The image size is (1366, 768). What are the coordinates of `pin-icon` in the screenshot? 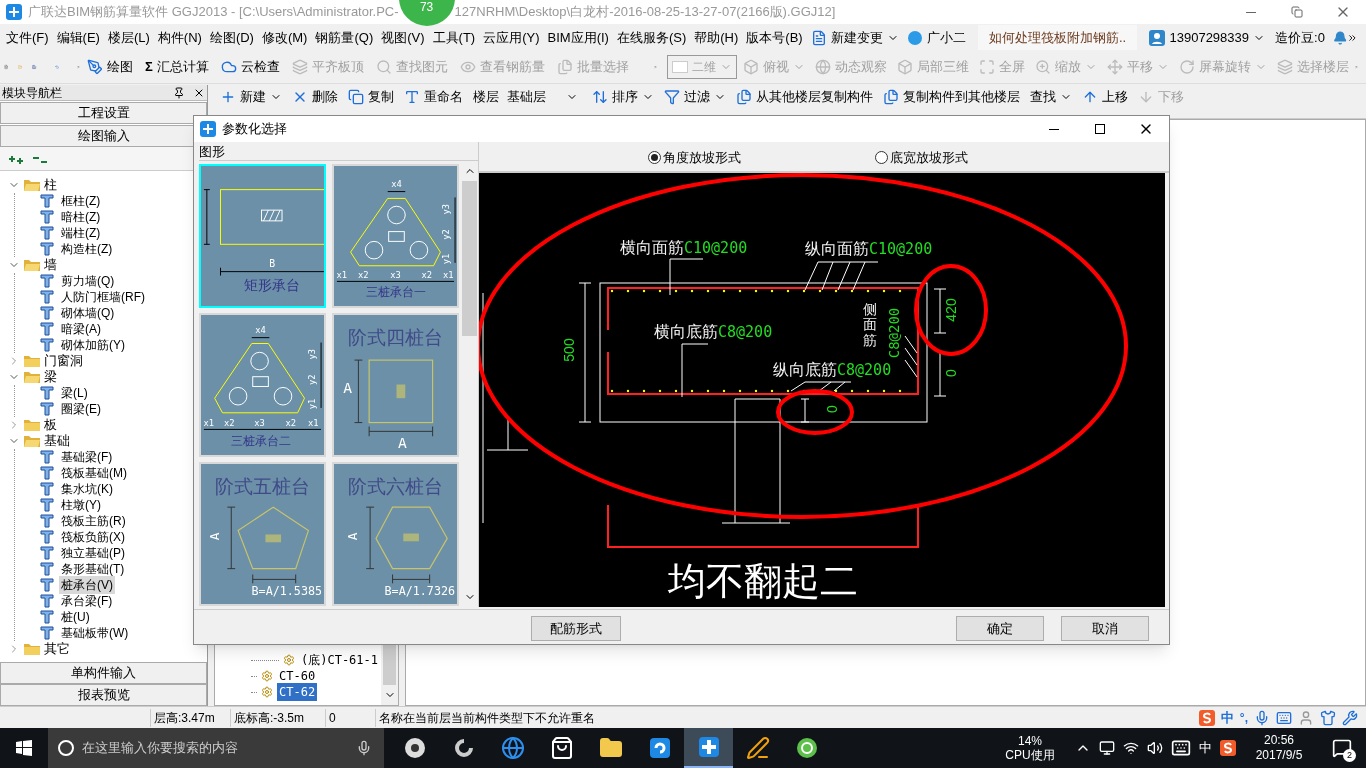 It's located at (179, 92).